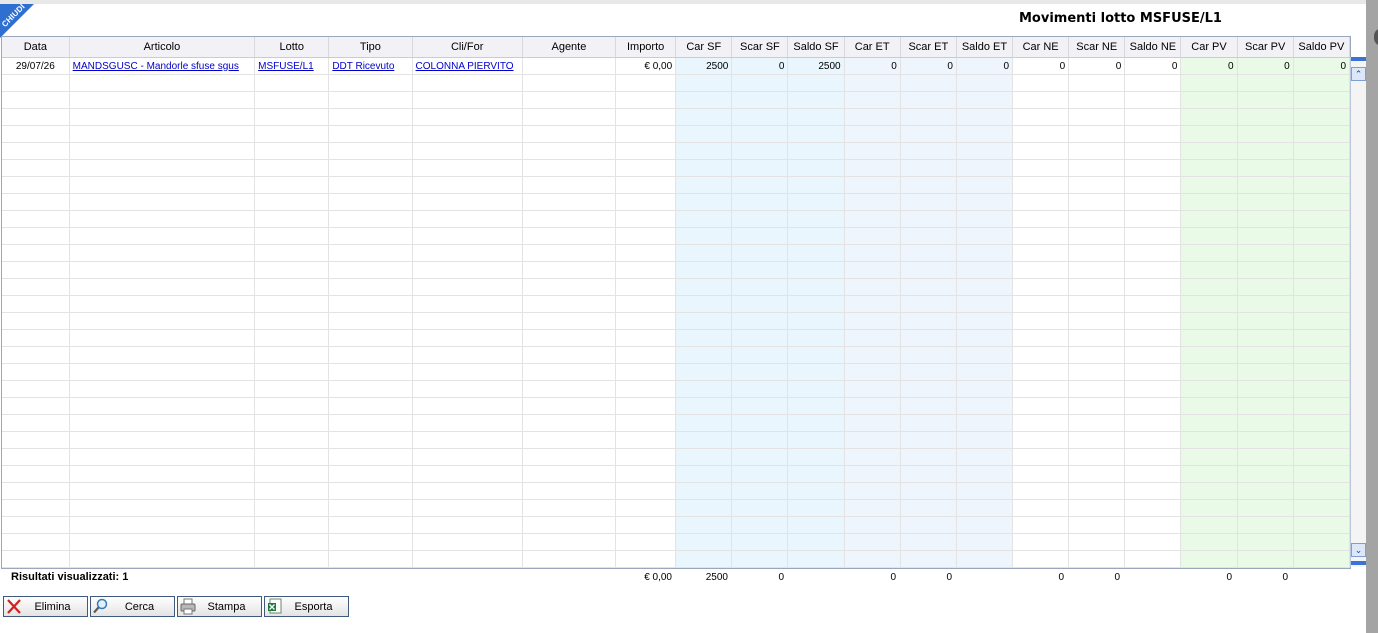 The height and width of the screenshot is (633, 1378). I want to click on col-header-scar-sf: Scar SF, so click(760, 47).